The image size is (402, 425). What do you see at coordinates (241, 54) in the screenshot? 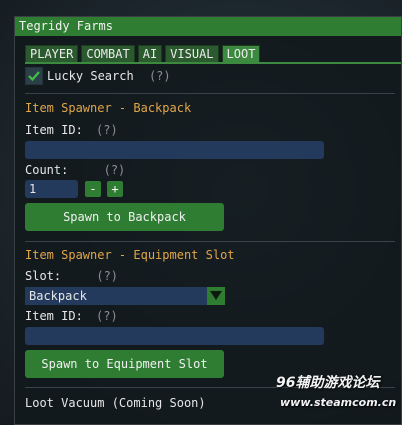
I see `tab-loot: LOOT` at bounding box center [241, 54].